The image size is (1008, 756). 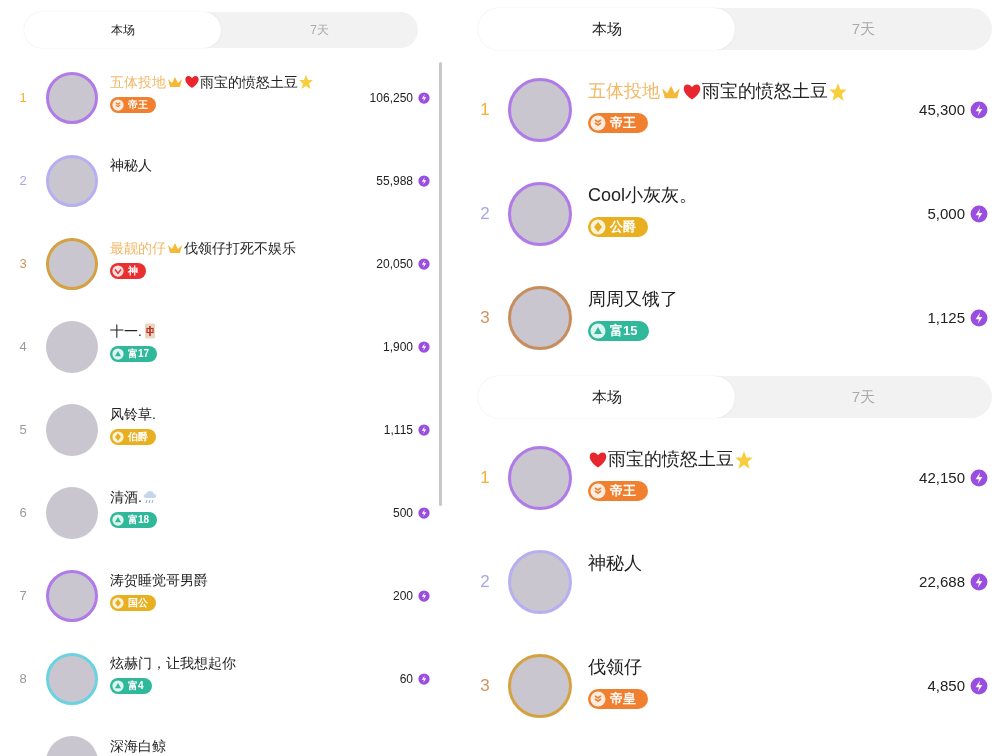 I want to click on level-badge: 神, so click(x=128, y=270).